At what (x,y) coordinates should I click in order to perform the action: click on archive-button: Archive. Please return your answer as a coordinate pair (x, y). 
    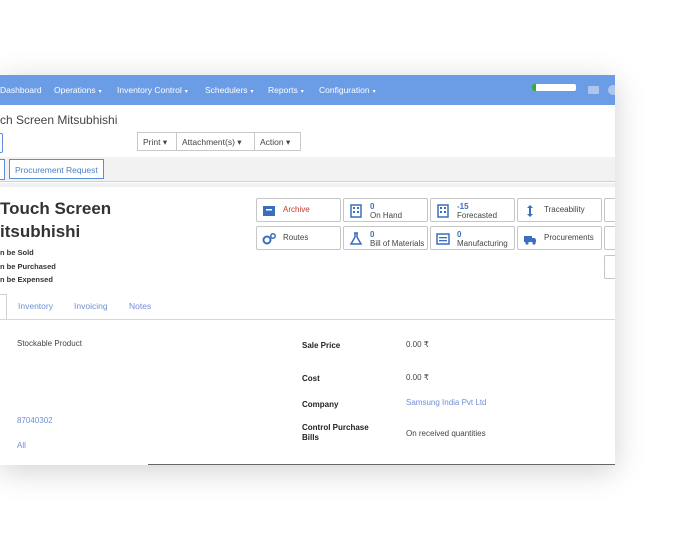
    Looking at the image, I should click on (298, 210).